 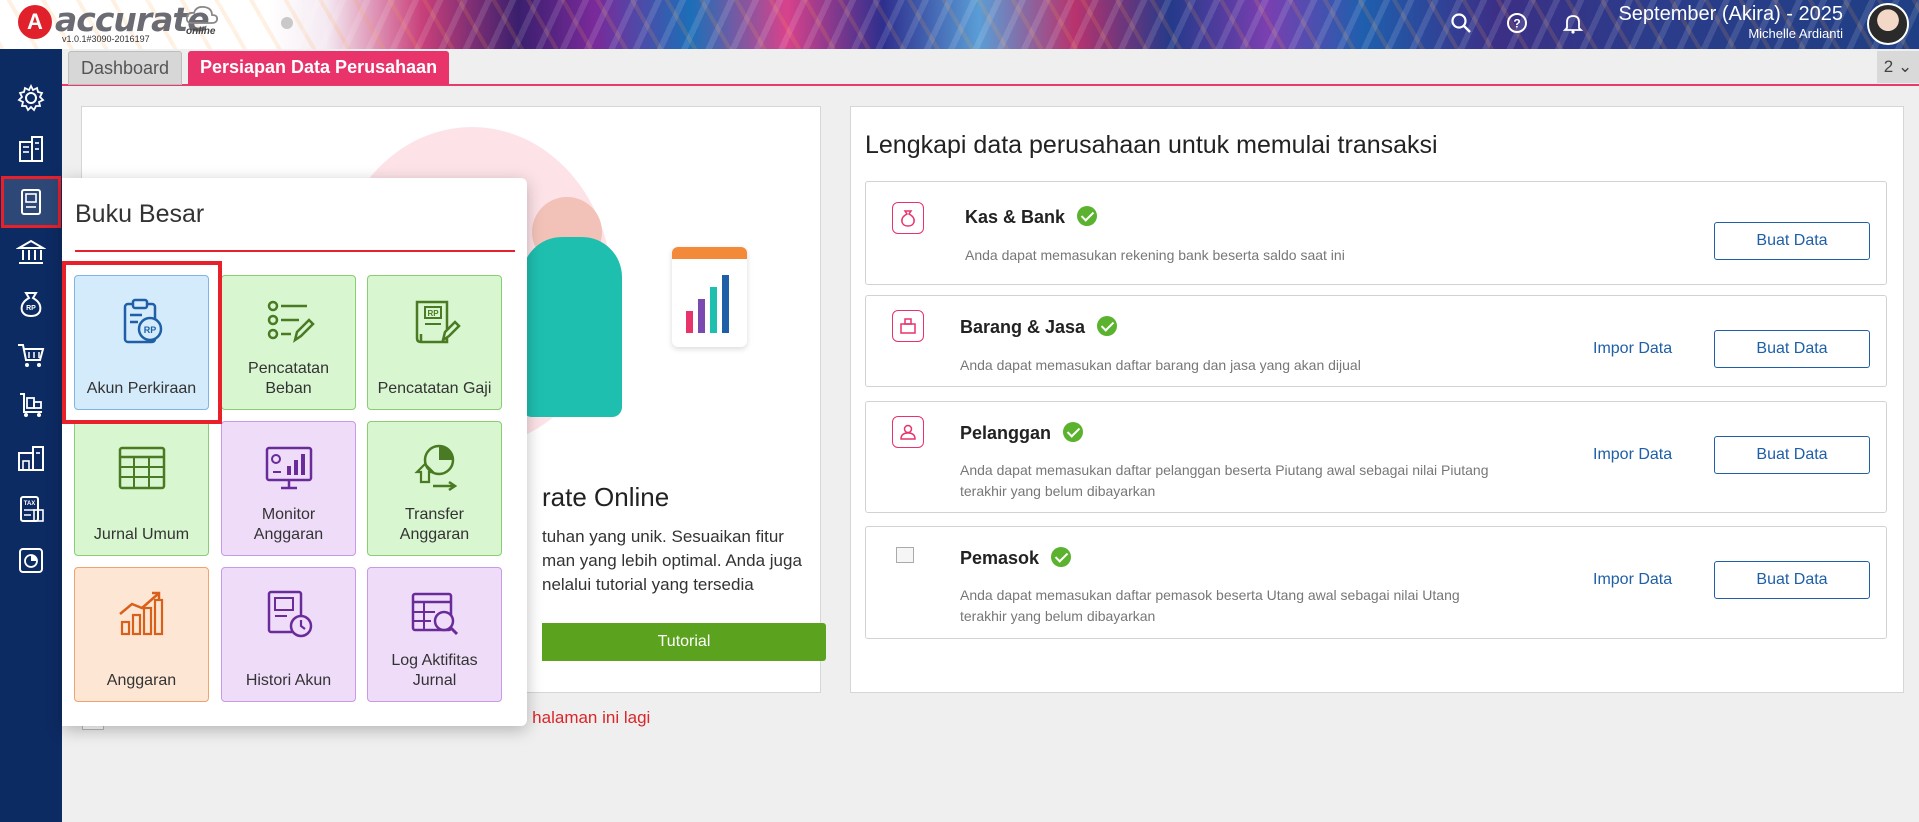 I want to click on version-text: v1.0.1#3090-2016197, so click(x=106, y=39).